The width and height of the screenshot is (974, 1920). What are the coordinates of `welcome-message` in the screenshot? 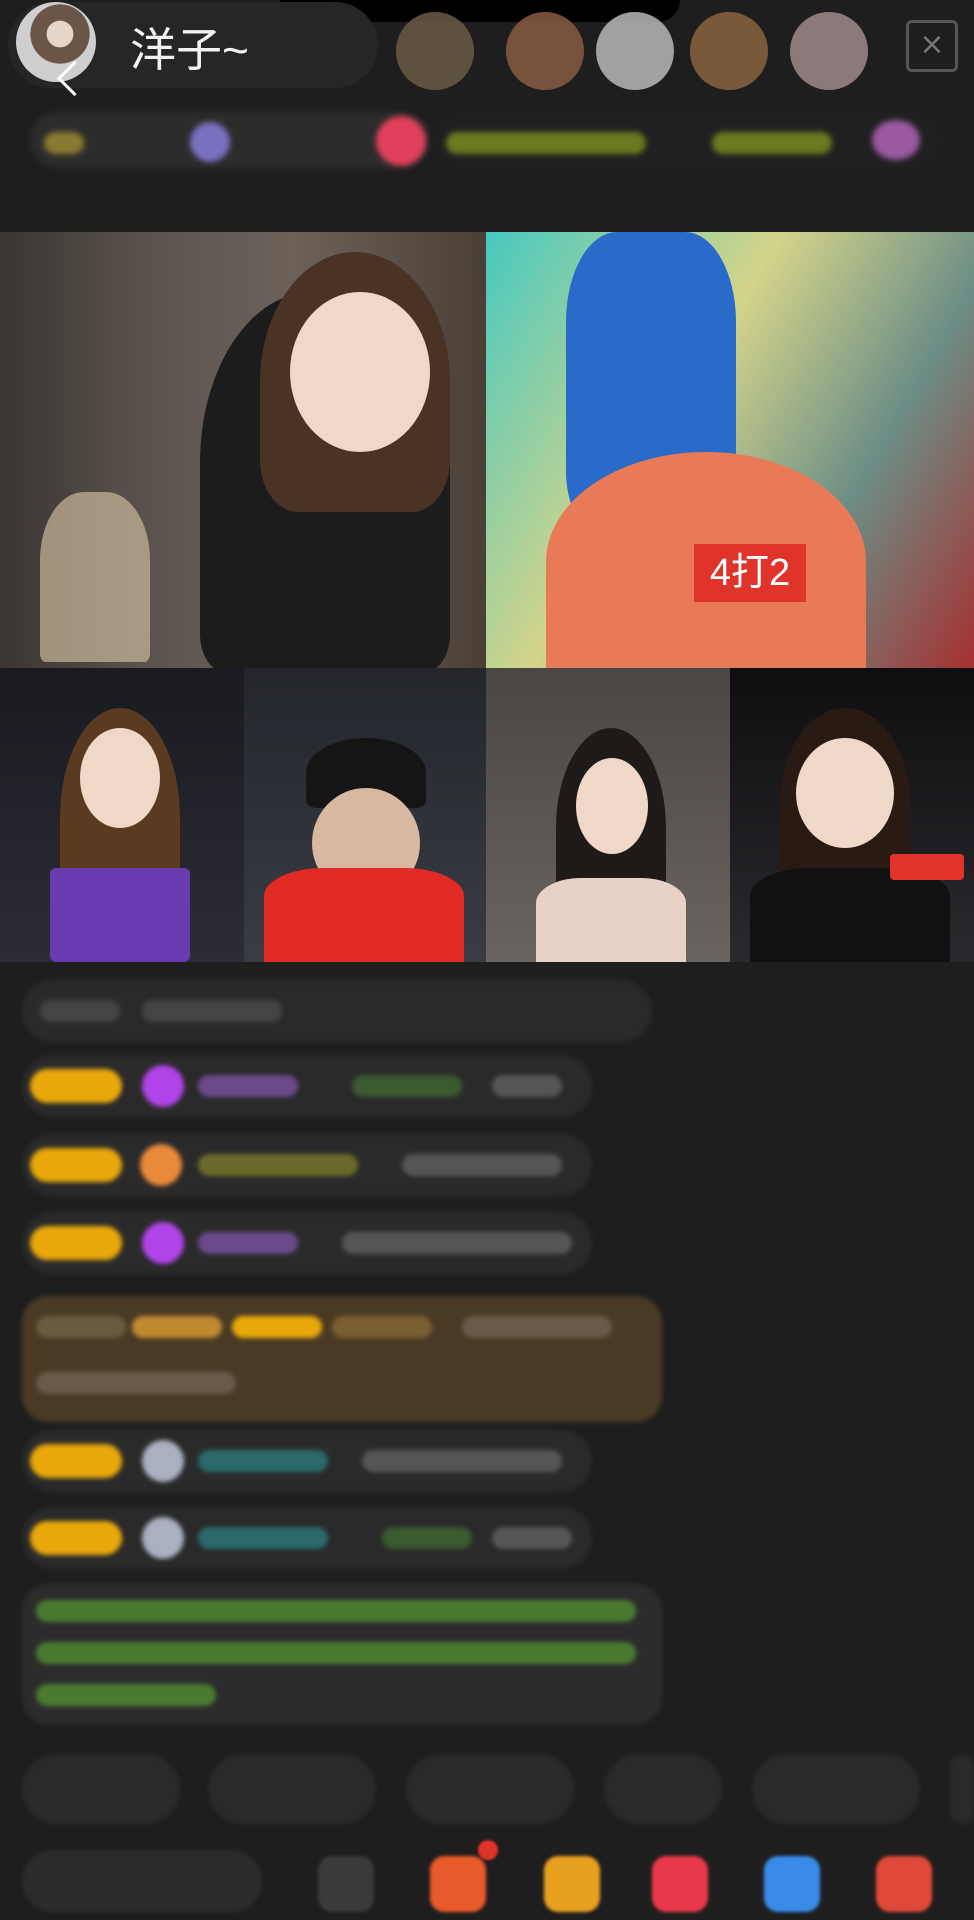 It's located at (342, 1654).